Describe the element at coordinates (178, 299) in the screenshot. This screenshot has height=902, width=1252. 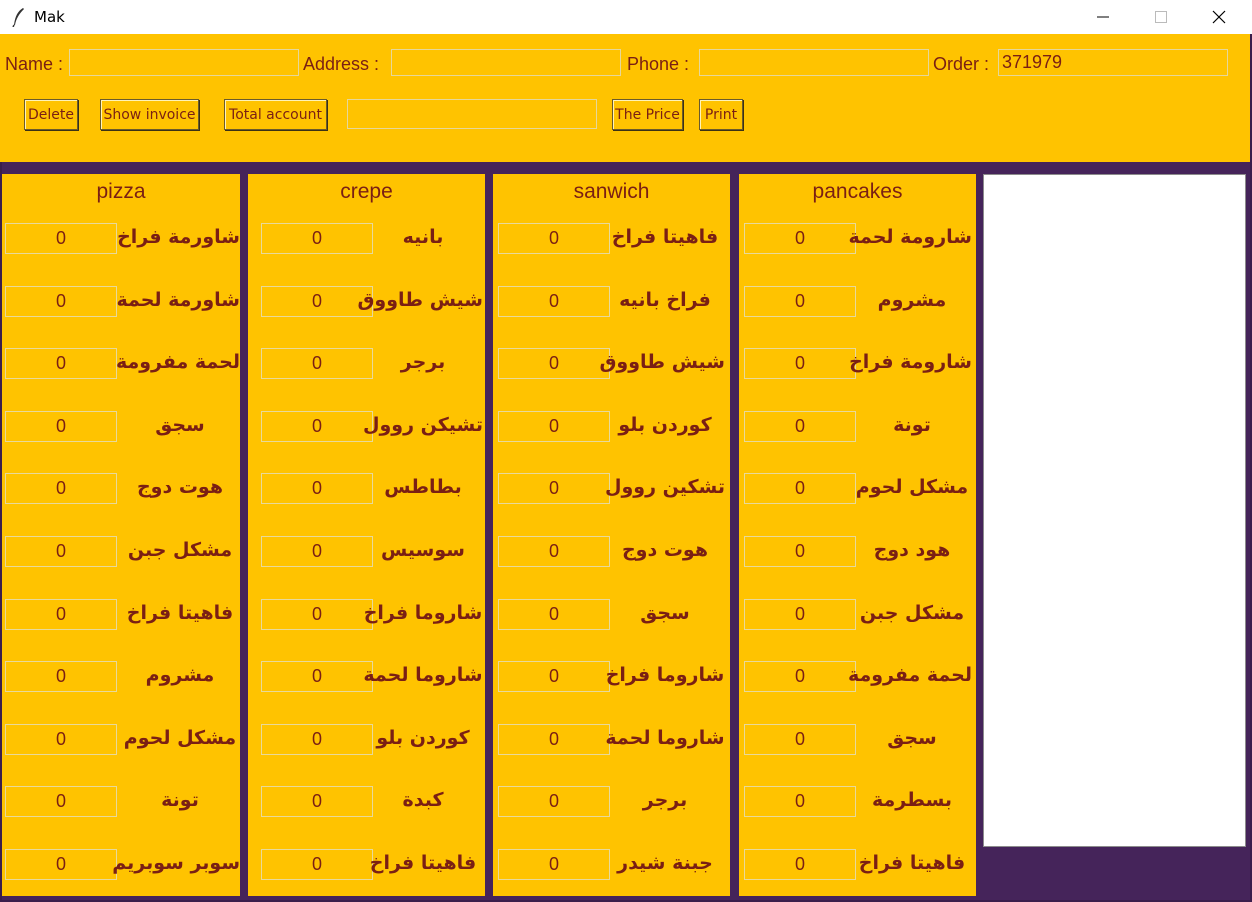
I see `menu-item-label: شاورمة لحمة` at that location.